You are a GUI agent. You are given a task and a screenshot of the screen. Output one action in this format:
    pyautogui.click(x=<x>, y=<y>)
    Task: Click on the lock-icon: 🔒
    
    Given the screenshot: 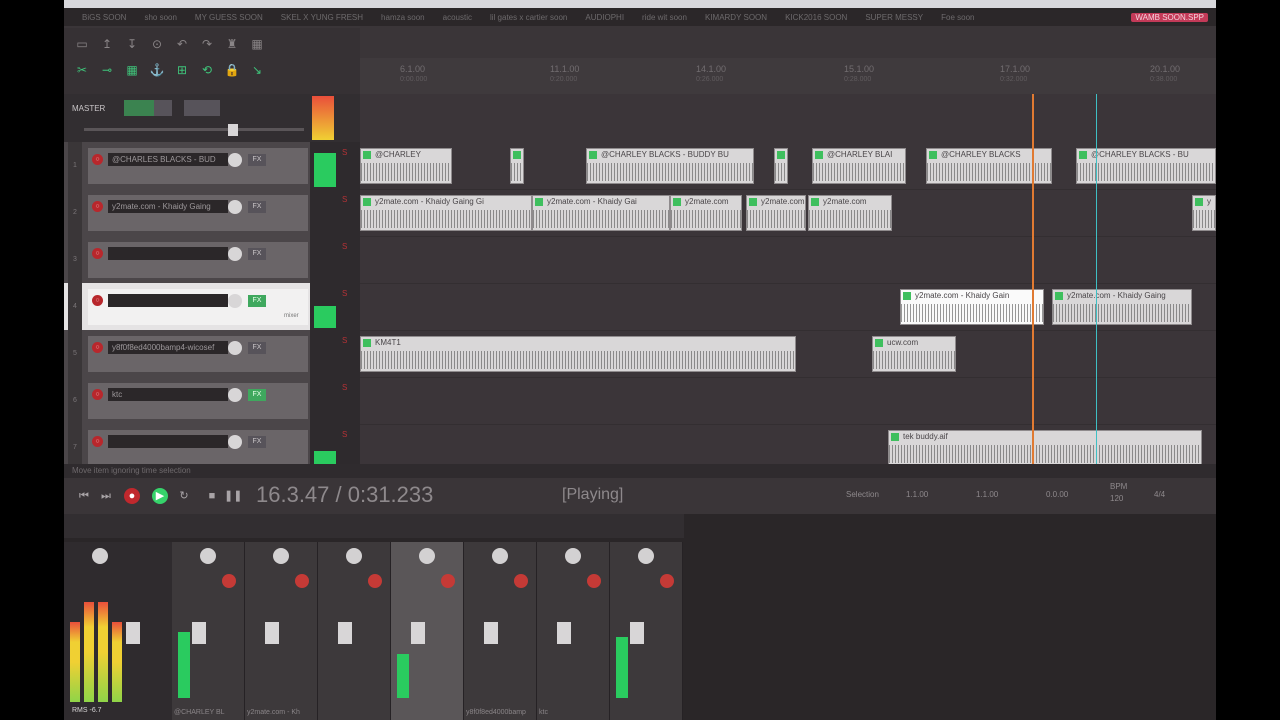 What is the action you would take?
    pyautogui.click(x=232, y=70)
    